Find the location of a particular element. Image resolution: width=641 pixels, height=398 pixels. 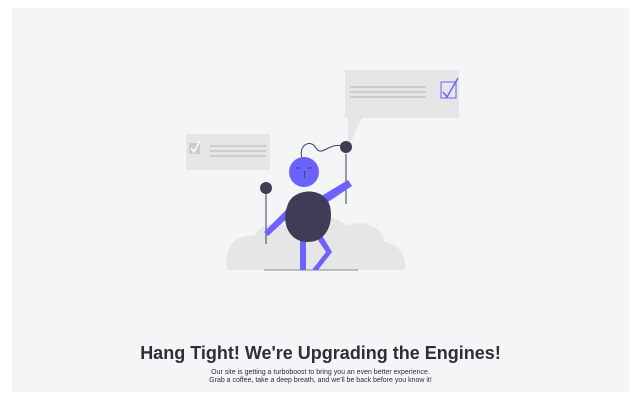

page-title: Hang Tight! We're Upgrading the Engines! is located at coordinates (320, 353).